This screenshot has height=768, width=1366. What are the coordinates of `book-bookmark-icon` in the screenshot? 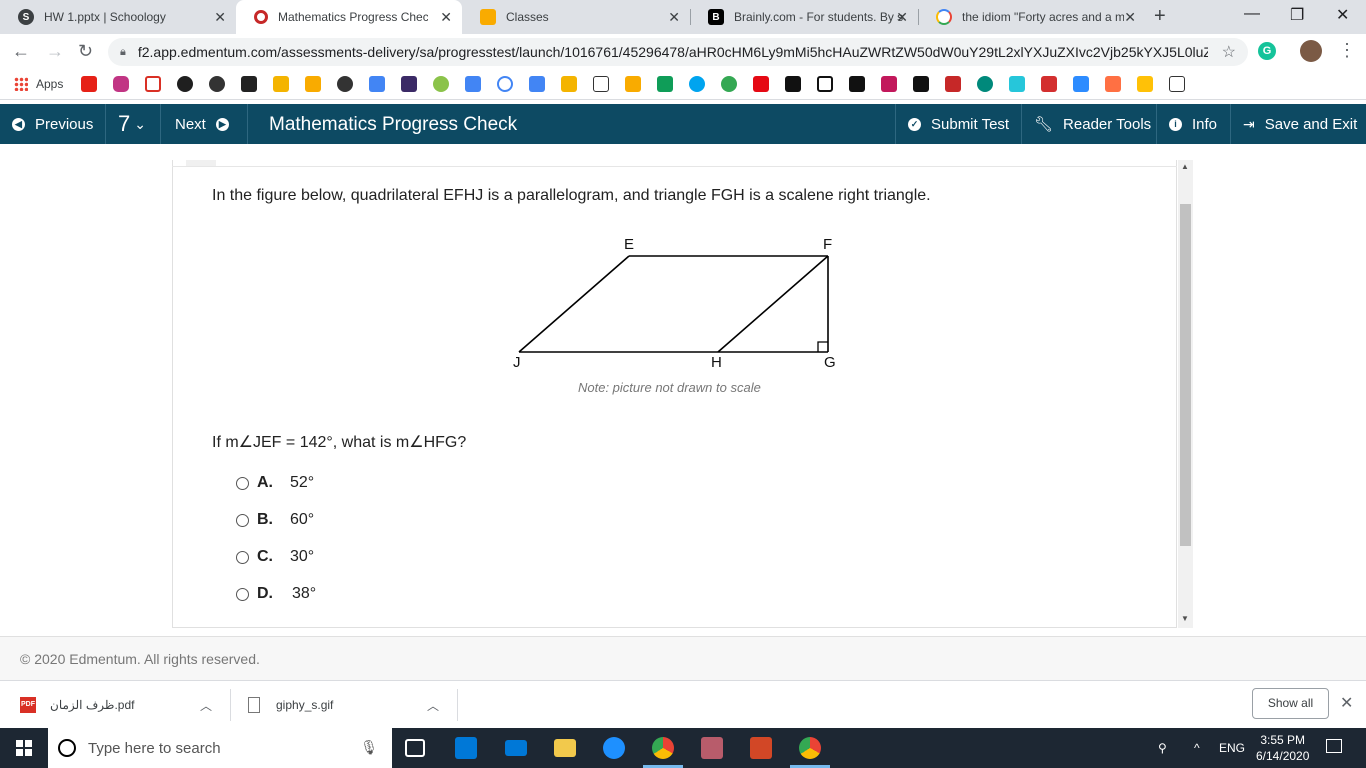 It's located at (249, 84).